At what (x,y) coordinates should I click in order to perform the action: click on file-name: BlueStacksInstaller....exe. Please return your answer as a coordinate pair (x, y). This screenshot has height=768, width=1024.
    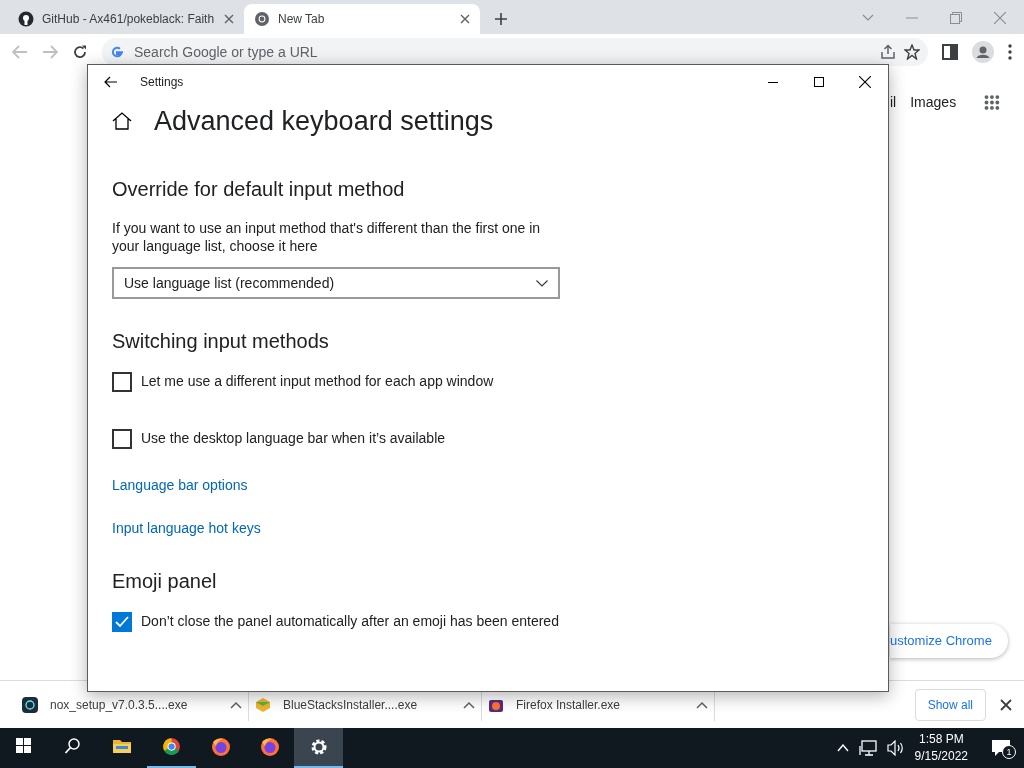
    Looking at the image, I should click on (351, 705).